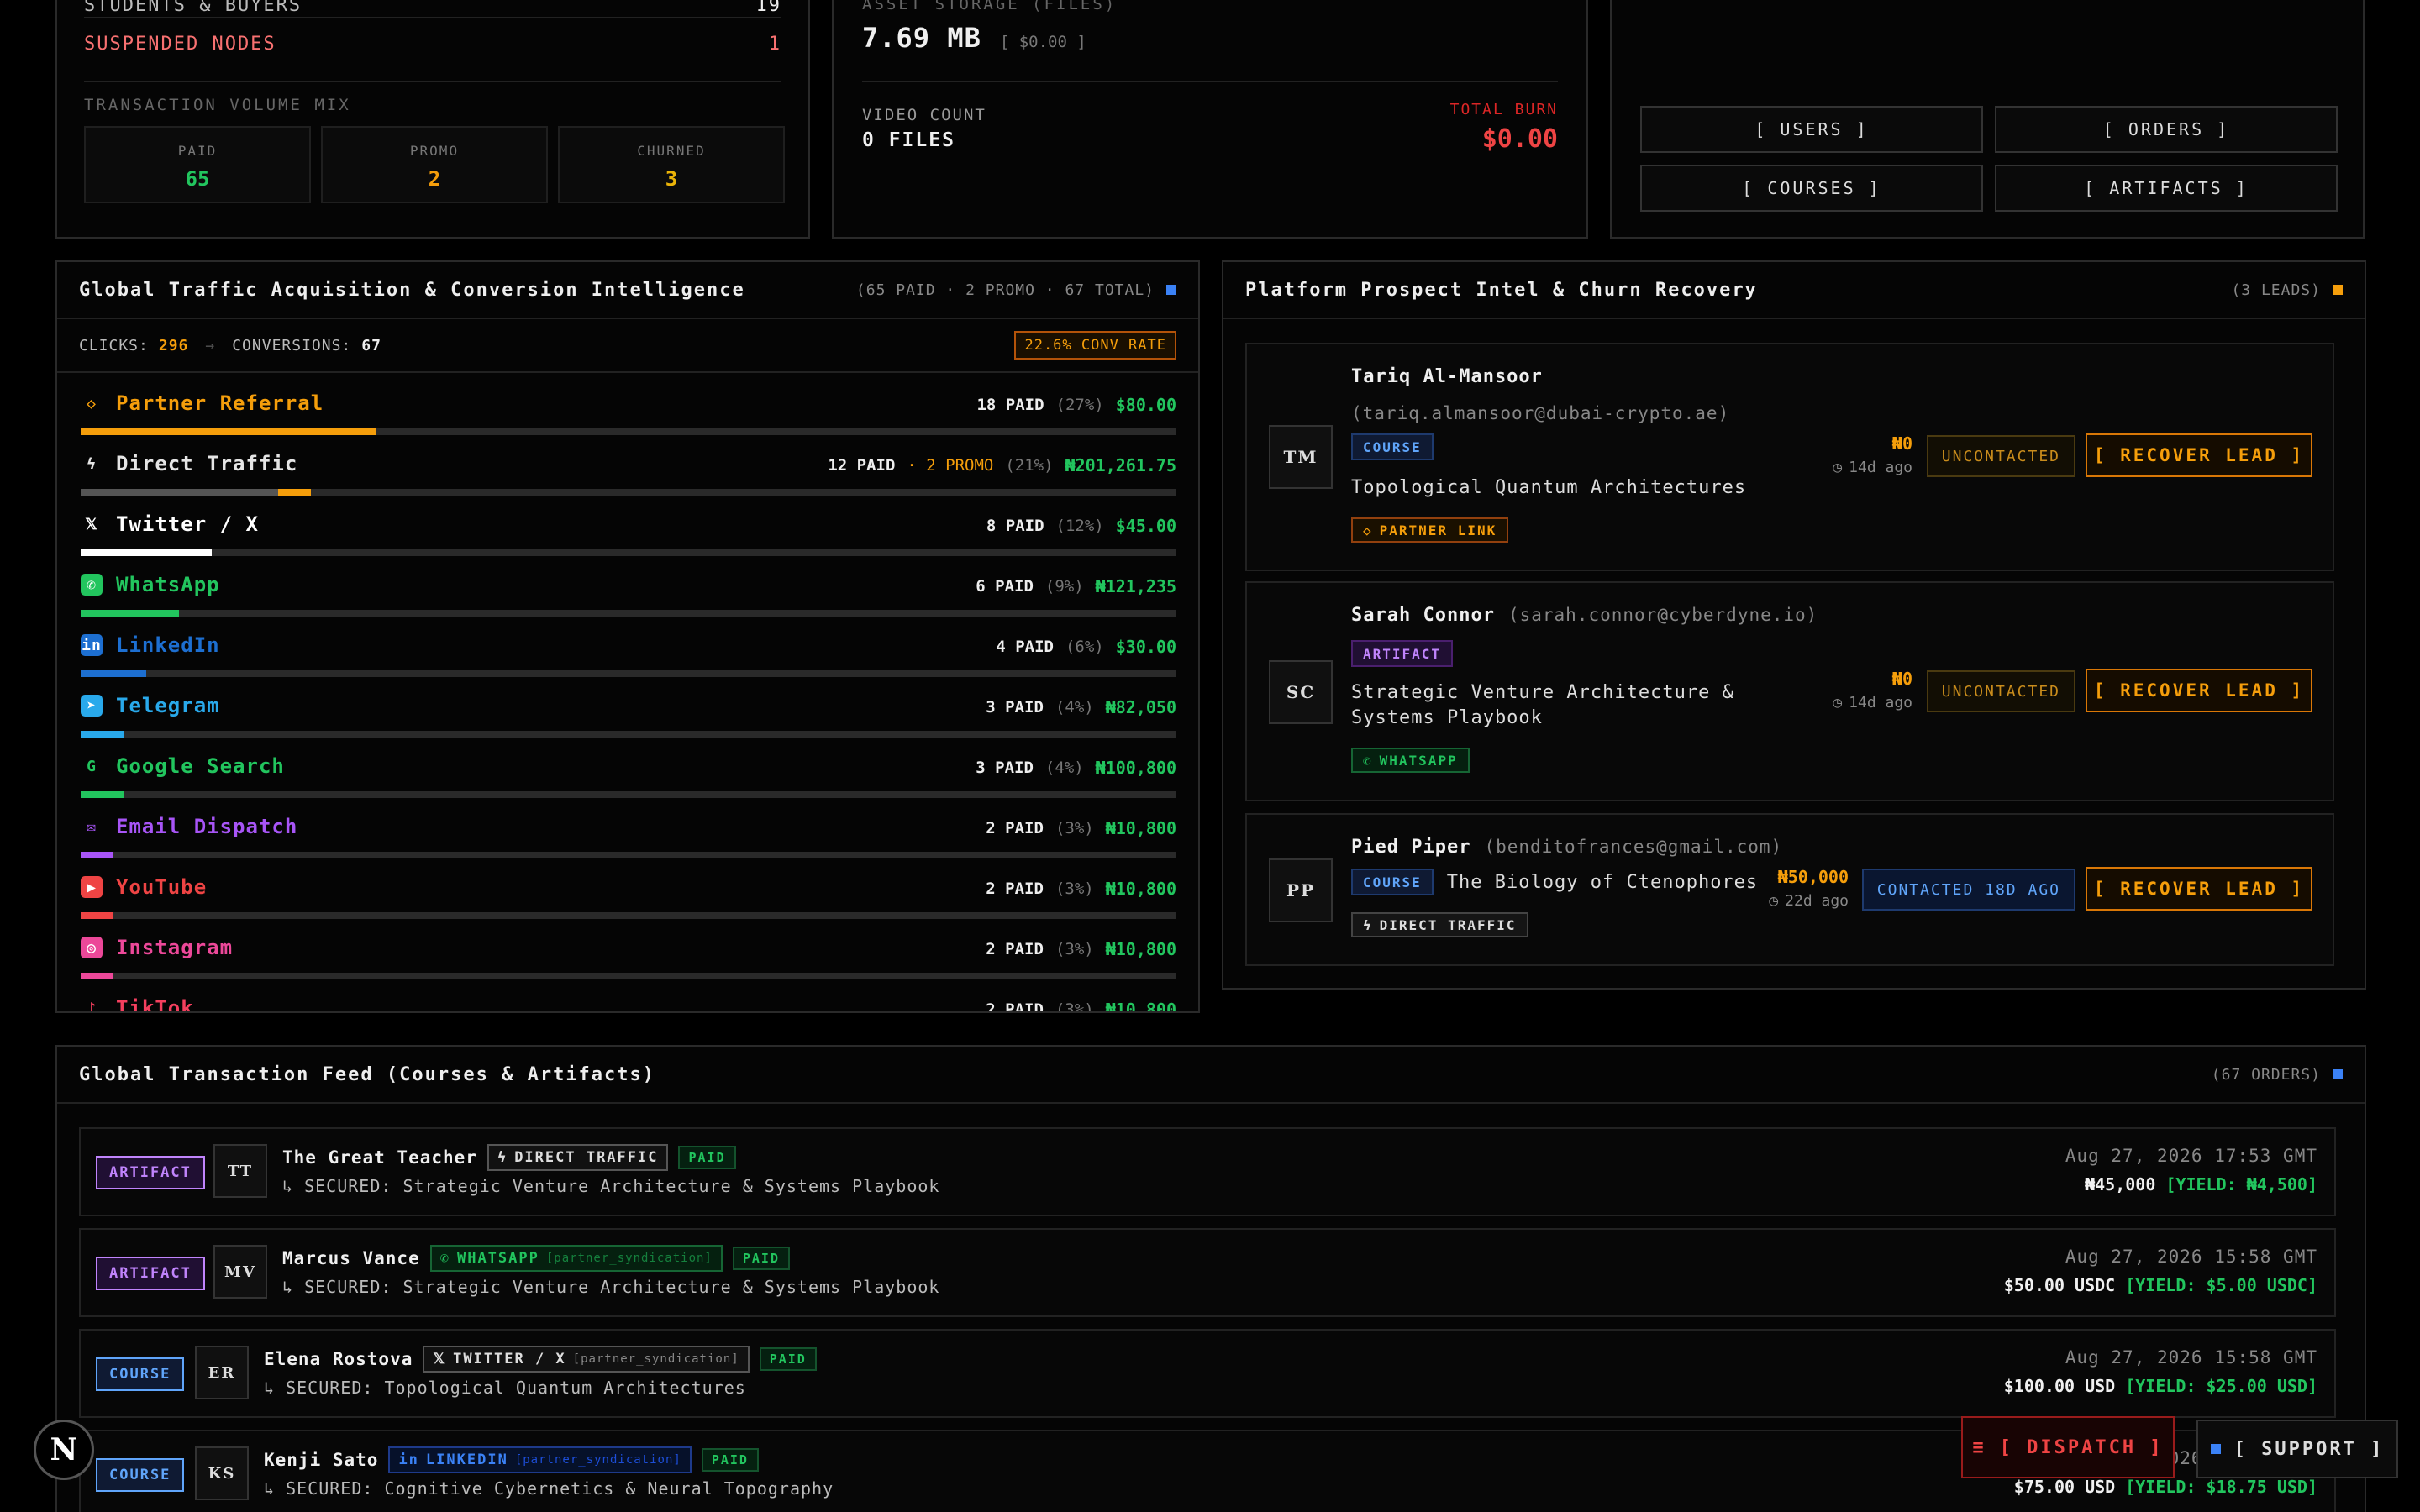 The height and width of the screenshot is (1512, 2420). Describe the element at coordinates (64, 1450) in the screenshot. I see `app-logo-button: N` at that location.